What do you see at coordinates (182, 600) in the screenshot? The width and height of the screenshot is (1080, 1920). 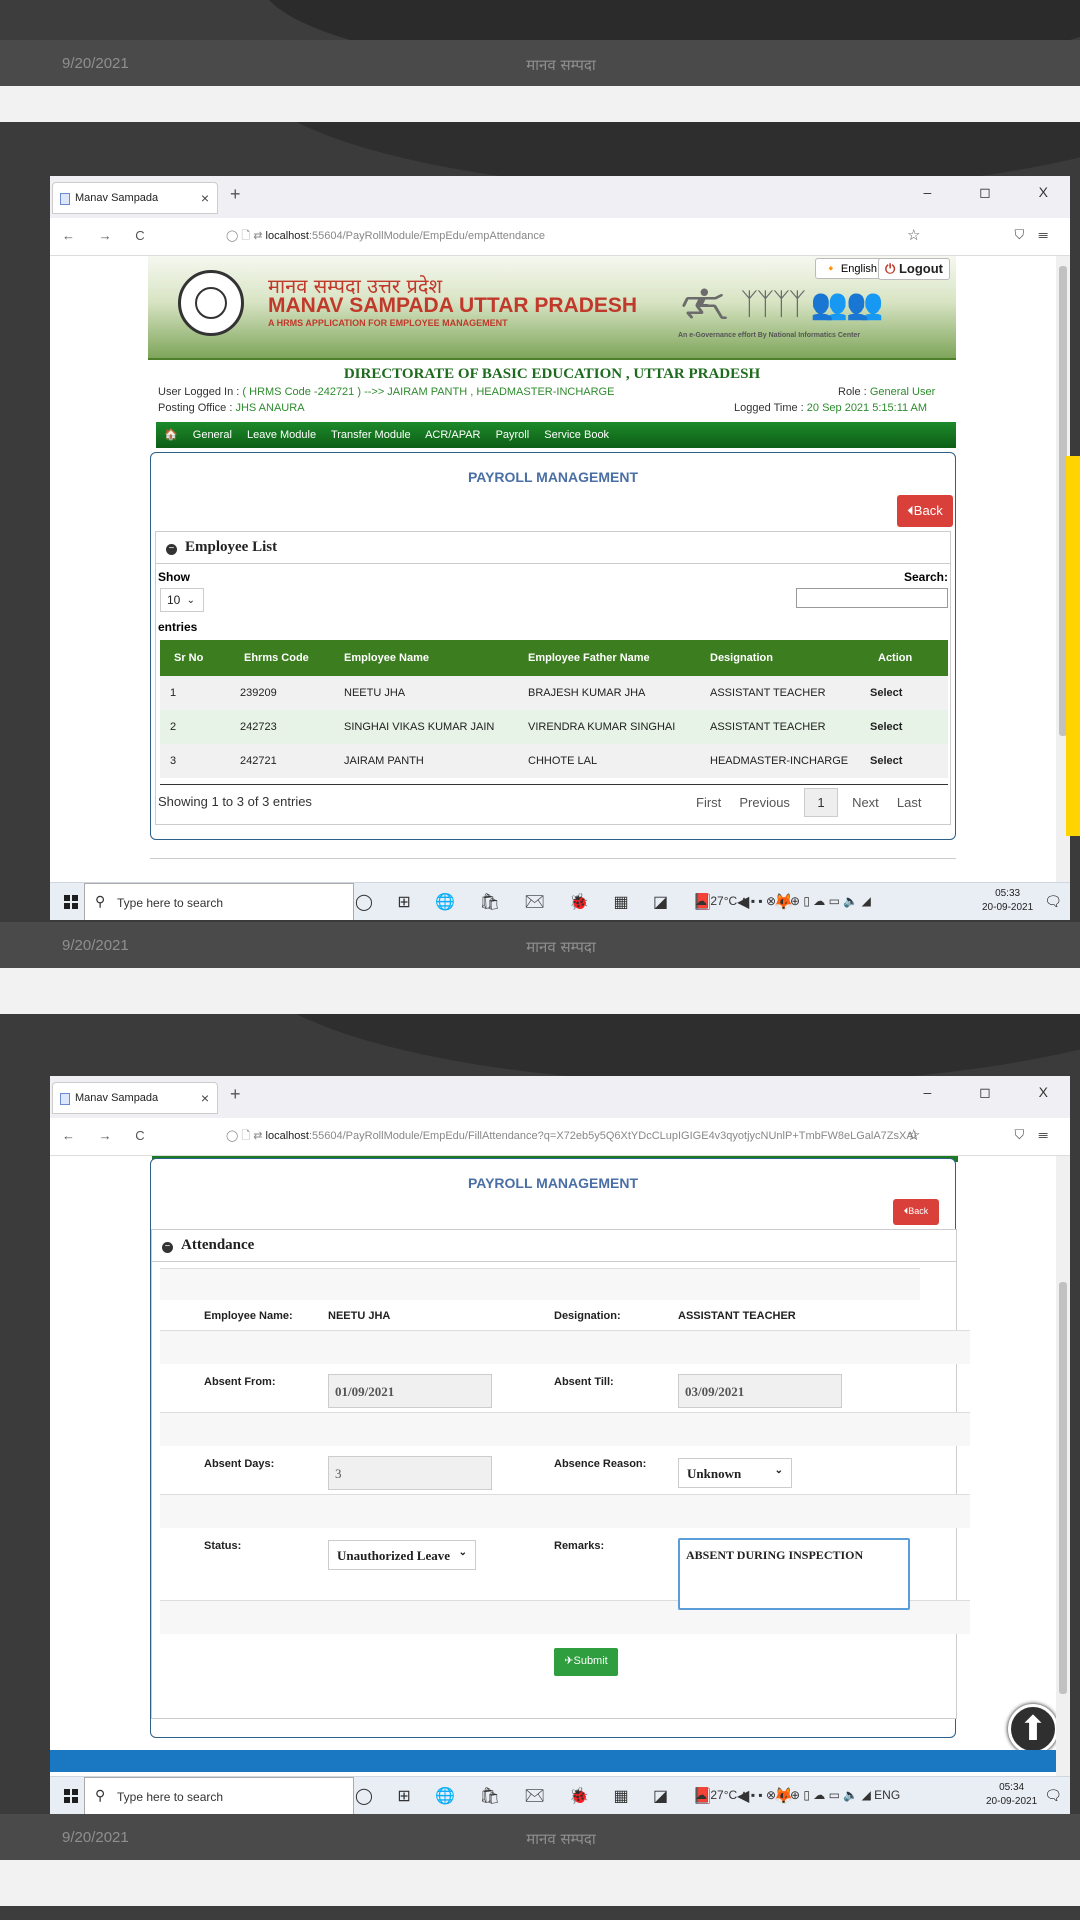 I see `page-size-select: 10 ⌄` at bounding box center [182, 600].